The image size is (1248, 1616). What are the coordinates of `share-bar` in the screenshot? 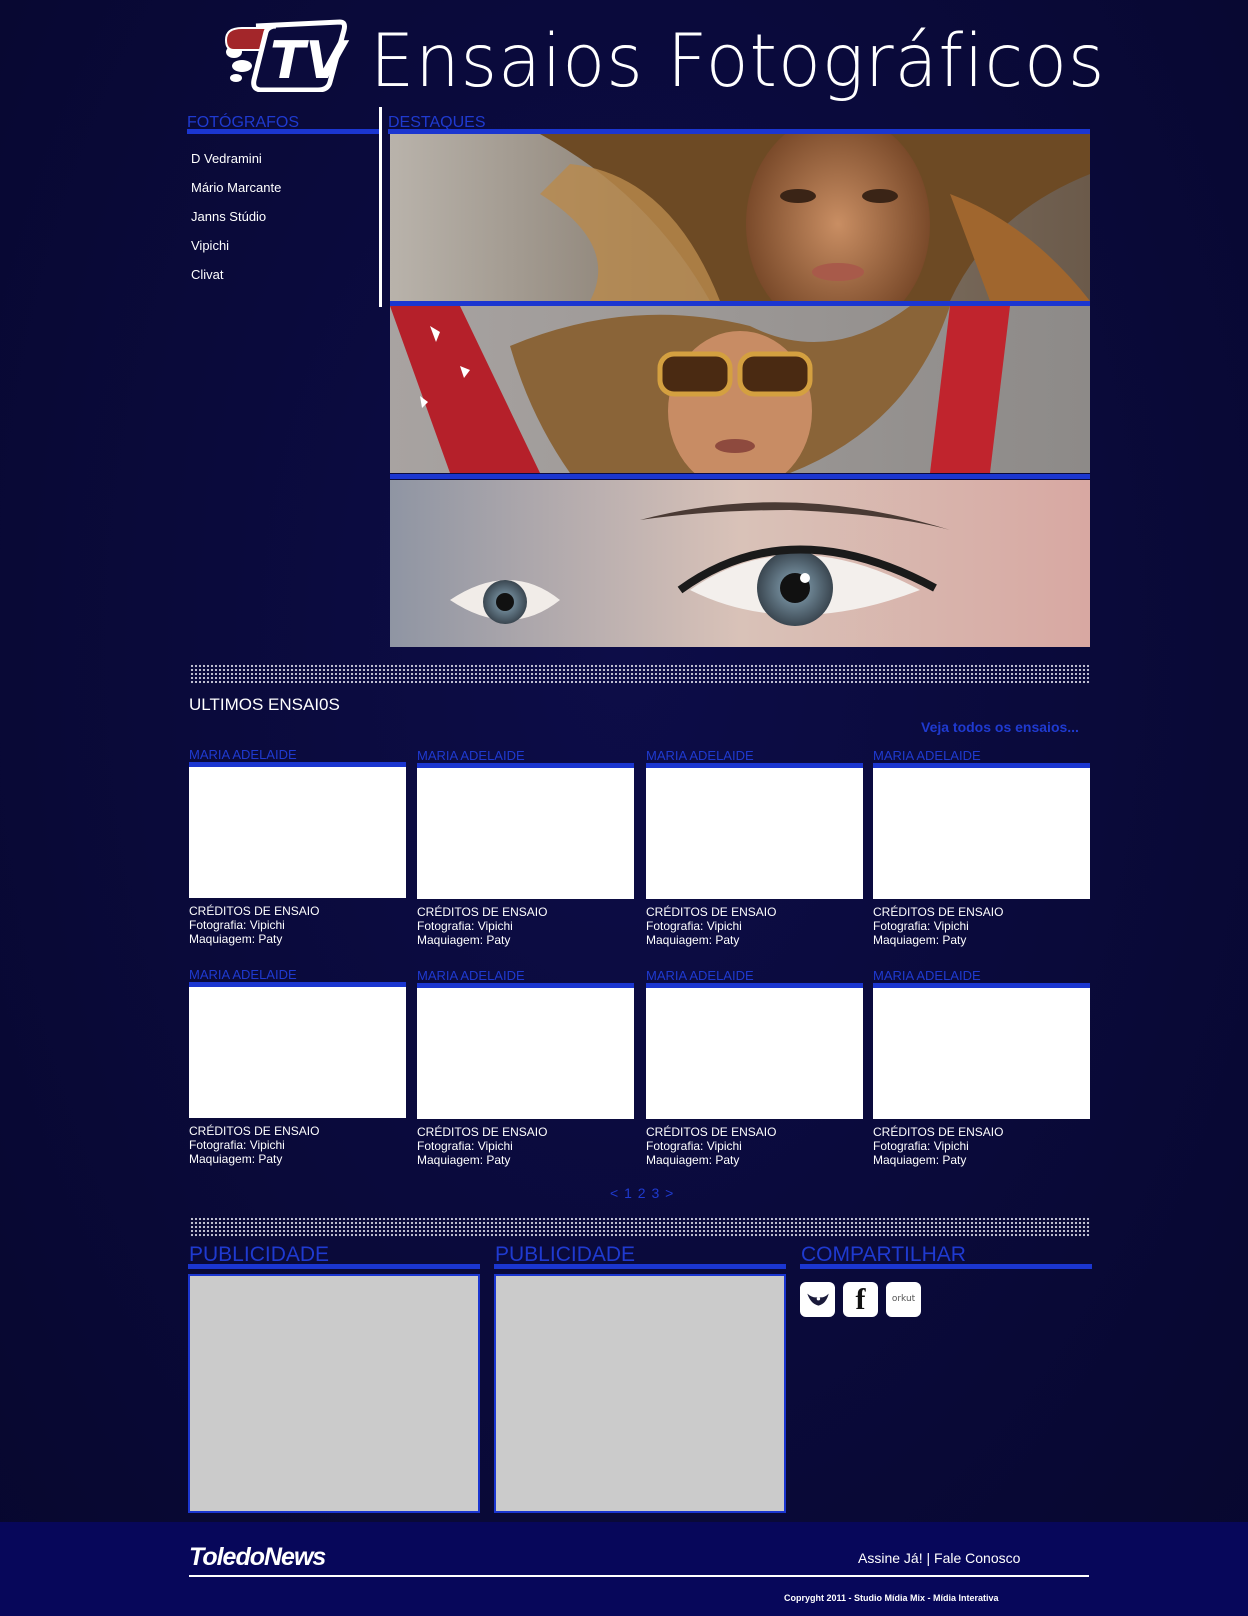 It's located at (946, 1266).